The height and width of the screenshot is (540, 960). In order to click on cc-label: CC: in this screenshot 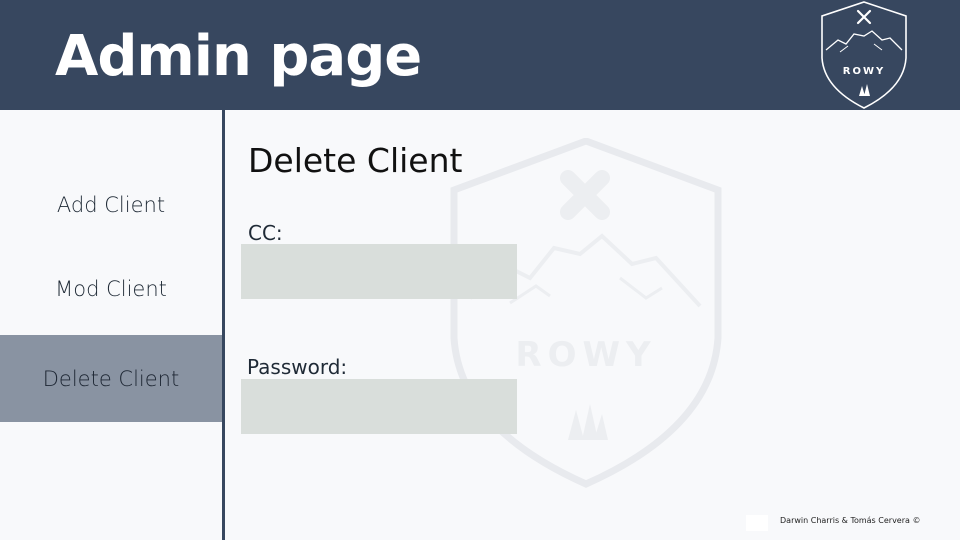, I will do `click(265, 233)`.